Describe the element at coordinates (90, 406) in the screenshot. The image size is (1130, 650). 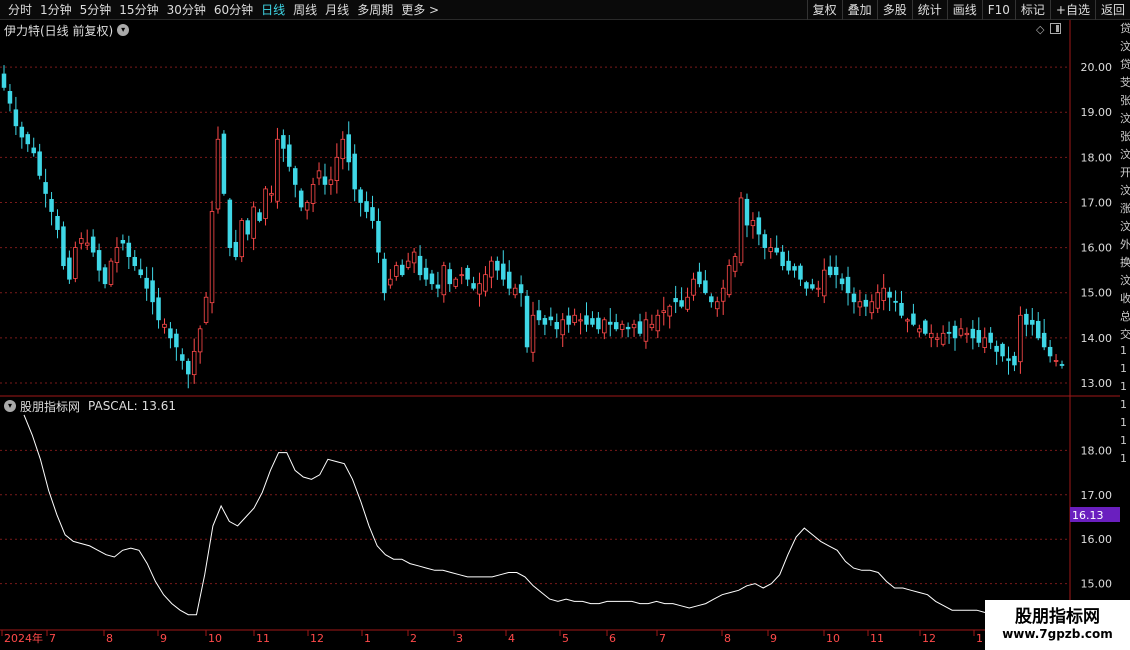
I see `indicator-title: ▾ 股朋指标网 PASCAL: 13.61` at that location.